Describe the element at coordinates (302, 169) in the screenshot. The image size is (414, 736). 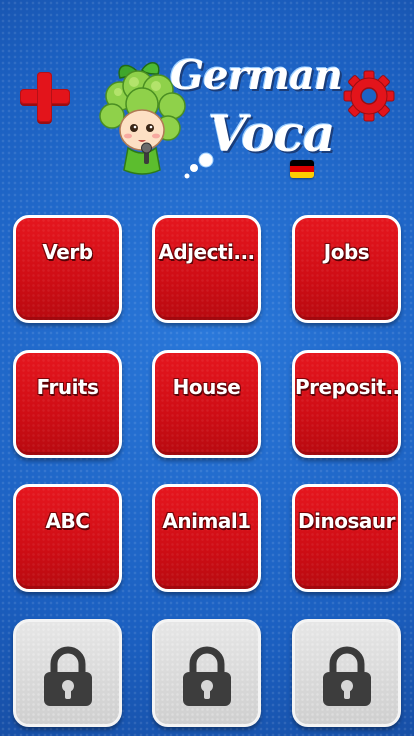
I see `german-flag-icon` at that location.